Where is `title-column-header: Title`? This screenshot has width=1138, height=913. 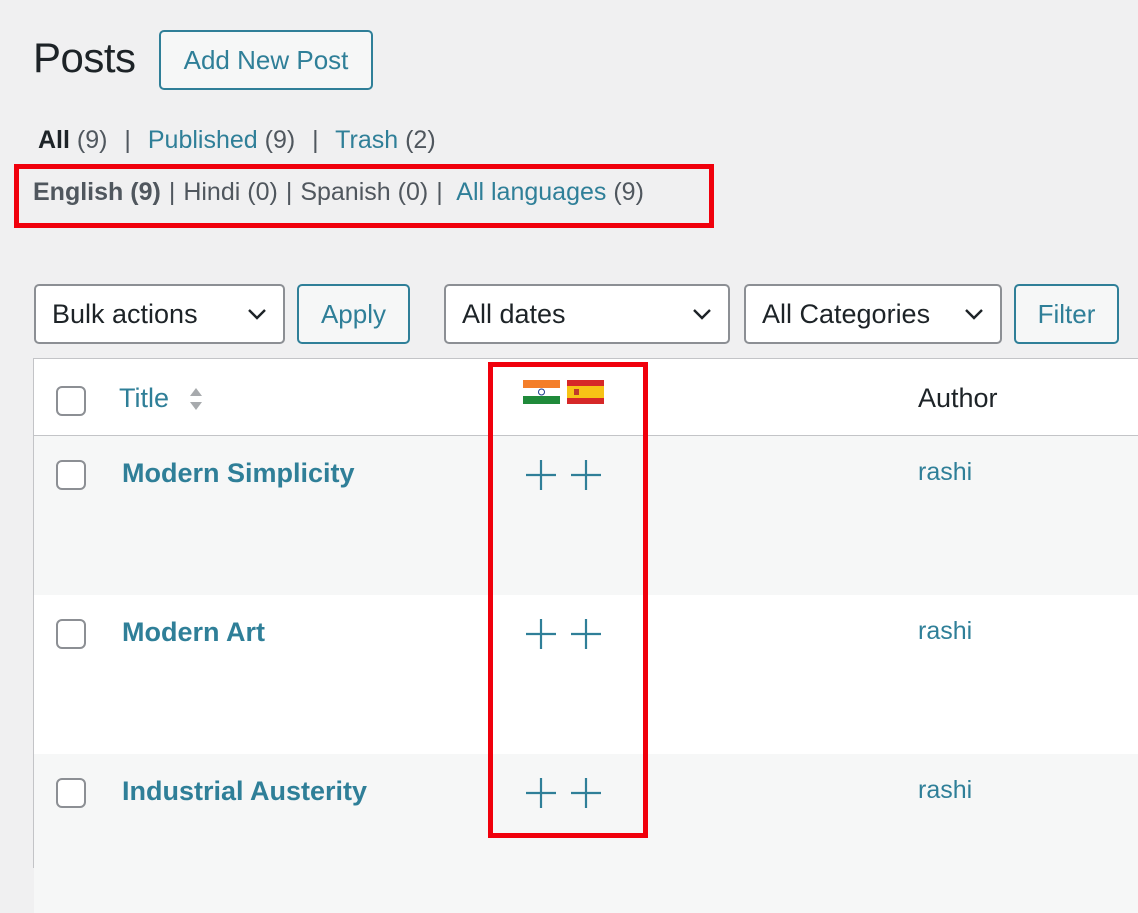 title-column-header: Title is located at coordinates (144, 398).